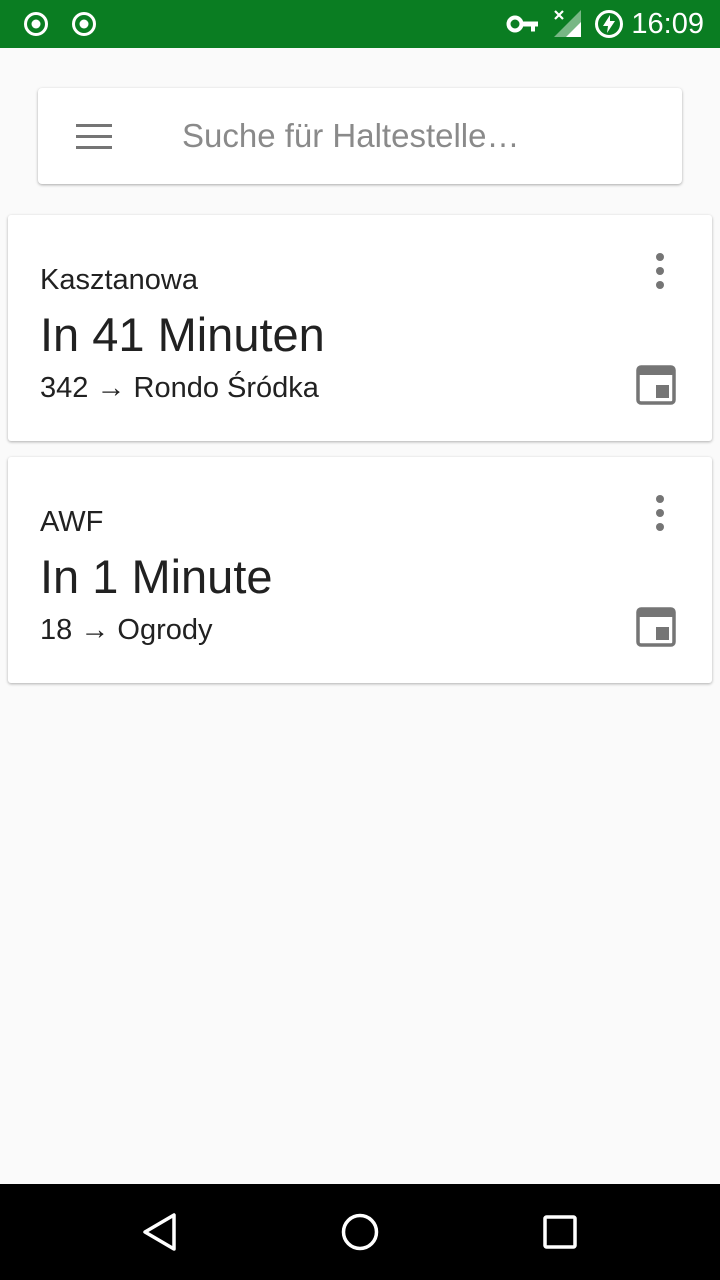 The height and width of the screenshot is (1280, 720). I want to click on destination: Ogrody, so click(165, 630).